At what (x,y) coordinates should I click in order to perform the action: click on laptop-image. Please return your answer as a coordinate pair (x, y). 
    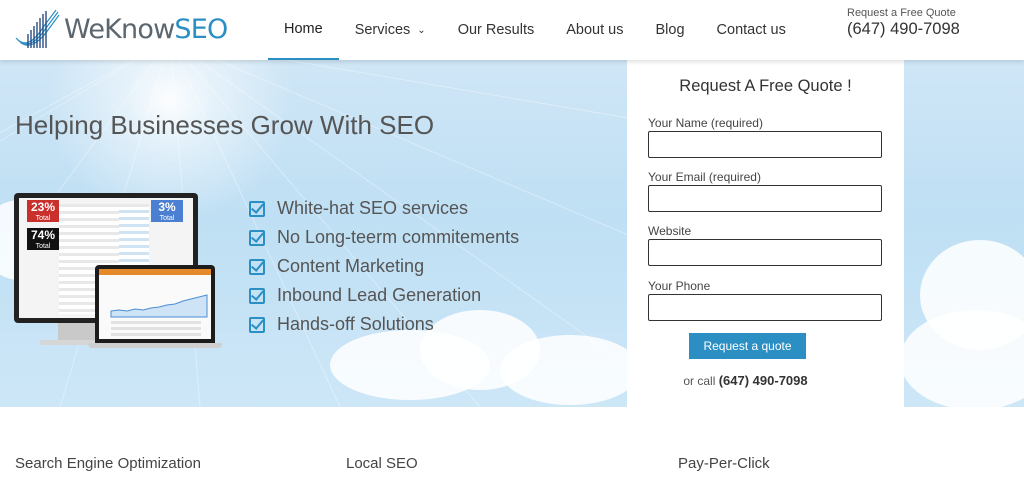
    Looking at the image, I should click on (155, 304).